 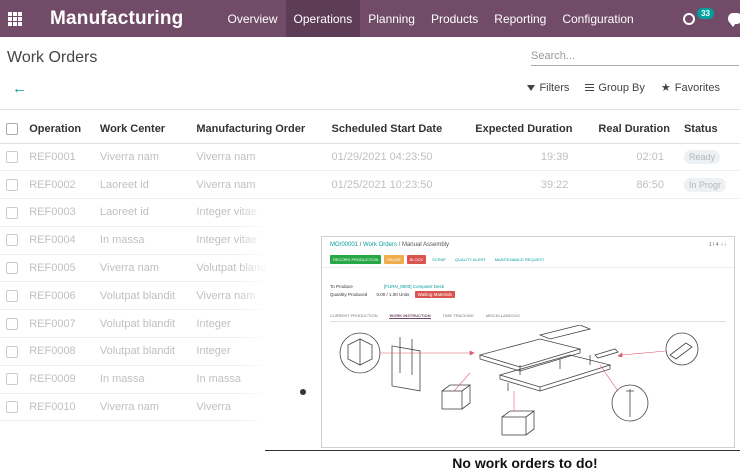 What do you see at coordinates (64, 240) in the screenshot?
I see `cell-operation: REF0004` at bounding box center [64, 240].